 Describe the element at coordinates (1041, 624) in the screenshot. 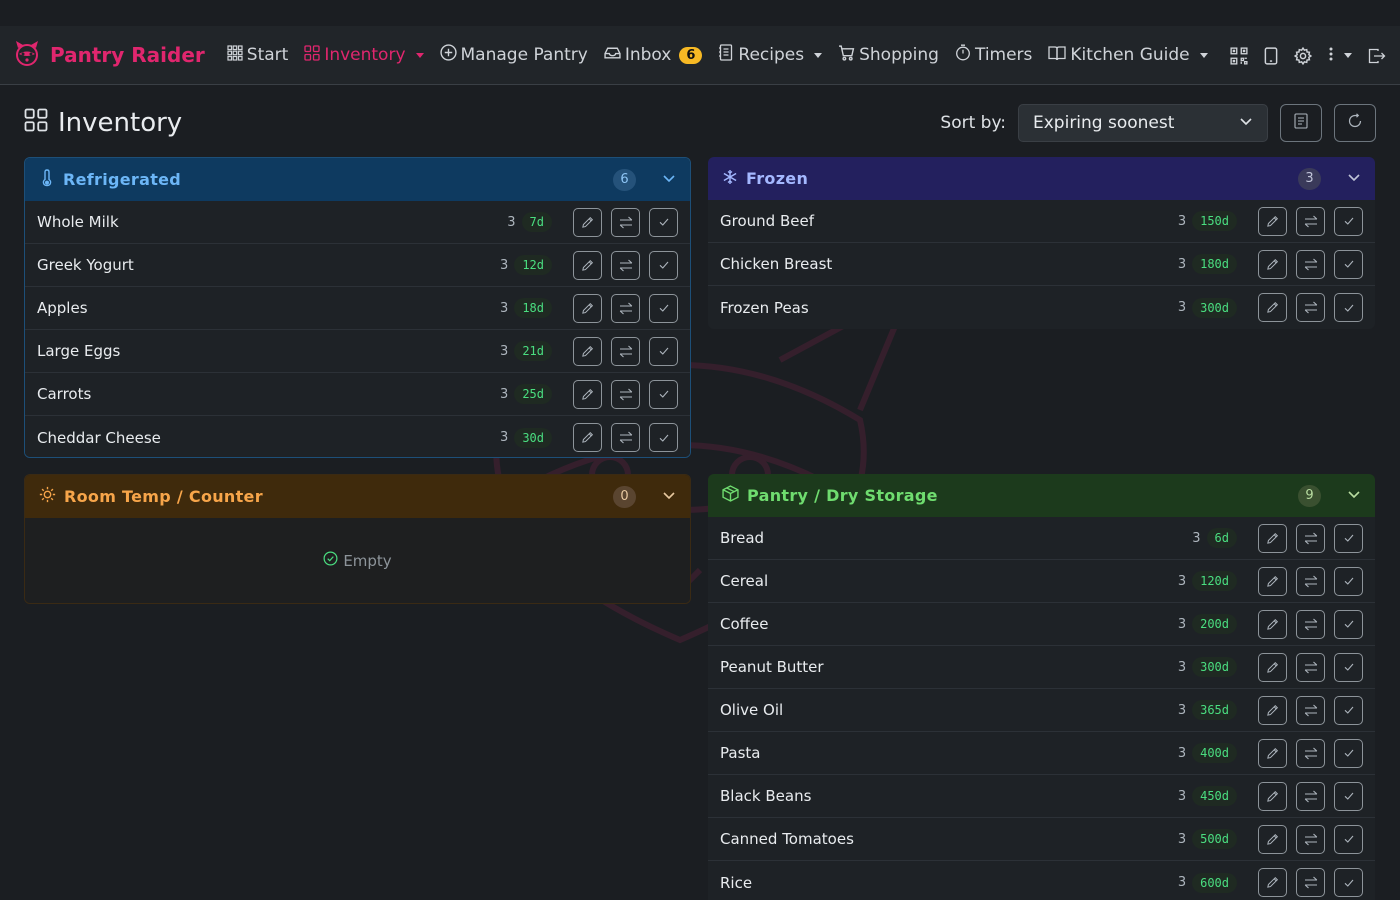

I see `list-item: Coffee 3 200d` at that location.